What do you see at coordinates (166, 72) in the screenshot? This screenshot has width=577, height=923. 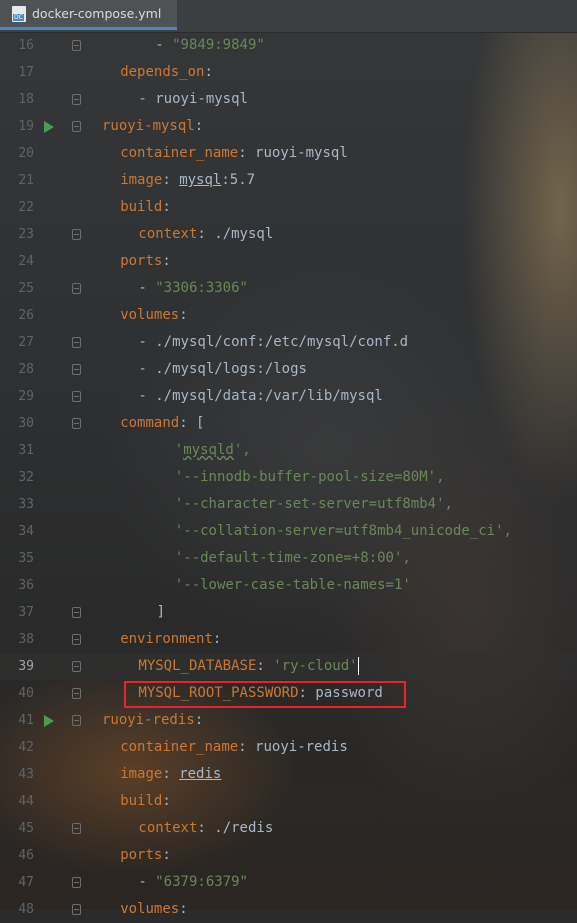 I see `code-text: depends_on:` at bounding box center [166, 72].